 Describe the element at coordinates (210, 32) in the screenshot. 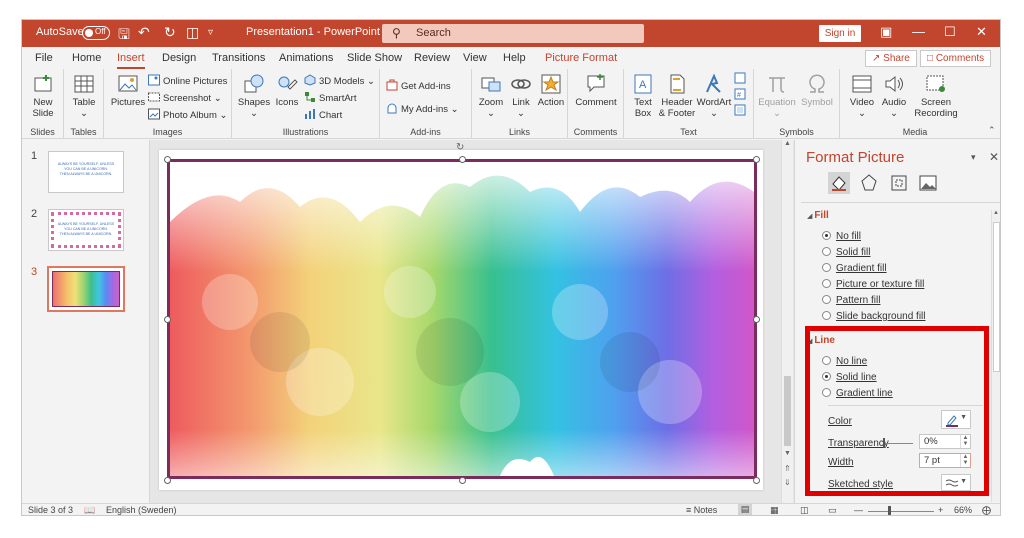

I see `customize-qat-icon: ▿` at that location.